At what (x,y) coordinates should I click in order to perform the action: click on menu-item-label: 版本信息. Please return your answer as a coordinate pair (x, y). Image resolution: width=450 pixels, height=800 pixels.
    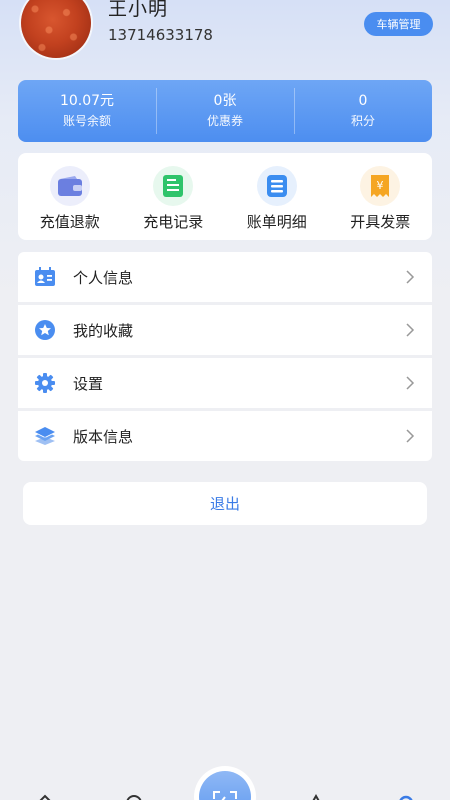
    Looking at the image, I should click on (103, 436).